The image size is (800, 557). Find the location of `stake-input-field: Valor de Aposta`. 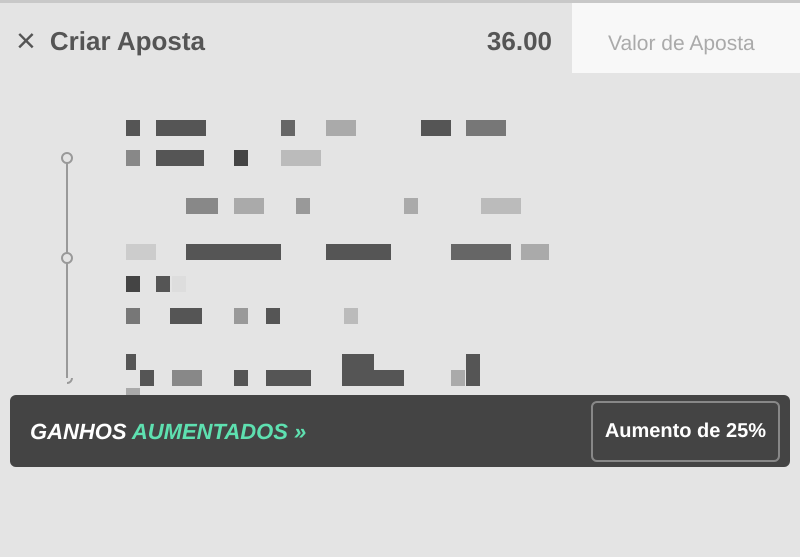

stake-input-field: Valor de Aposta is located at coordinates (686, 38).